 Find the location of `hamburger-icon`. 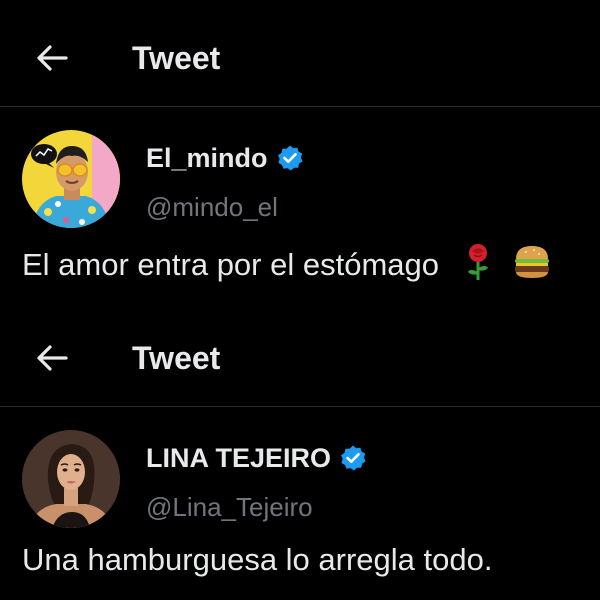

hamburger-icon is located at coordinates (532, 267).